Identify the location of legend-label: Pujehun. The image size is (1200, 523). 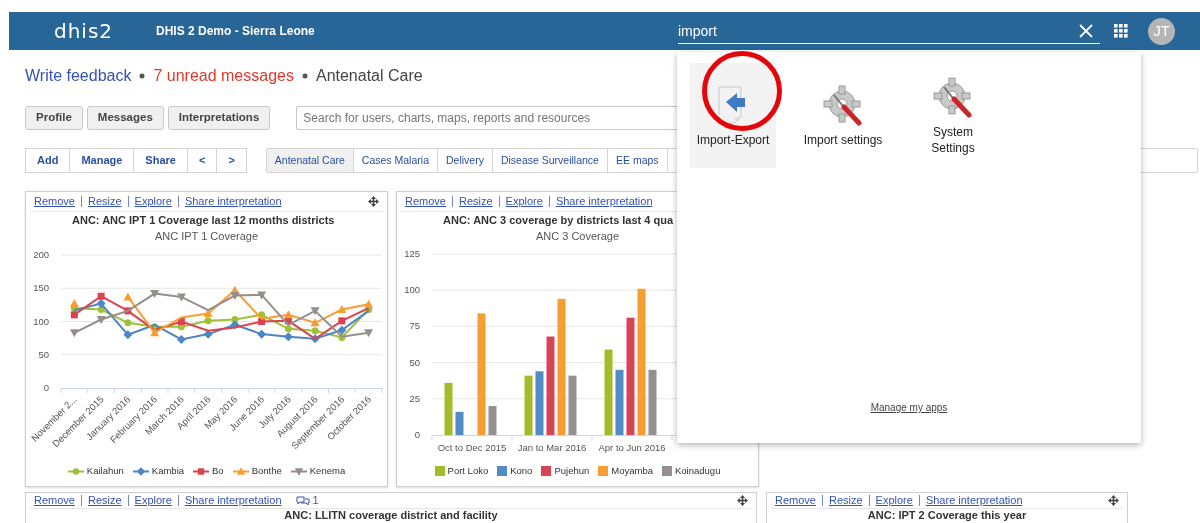
(572, 470).